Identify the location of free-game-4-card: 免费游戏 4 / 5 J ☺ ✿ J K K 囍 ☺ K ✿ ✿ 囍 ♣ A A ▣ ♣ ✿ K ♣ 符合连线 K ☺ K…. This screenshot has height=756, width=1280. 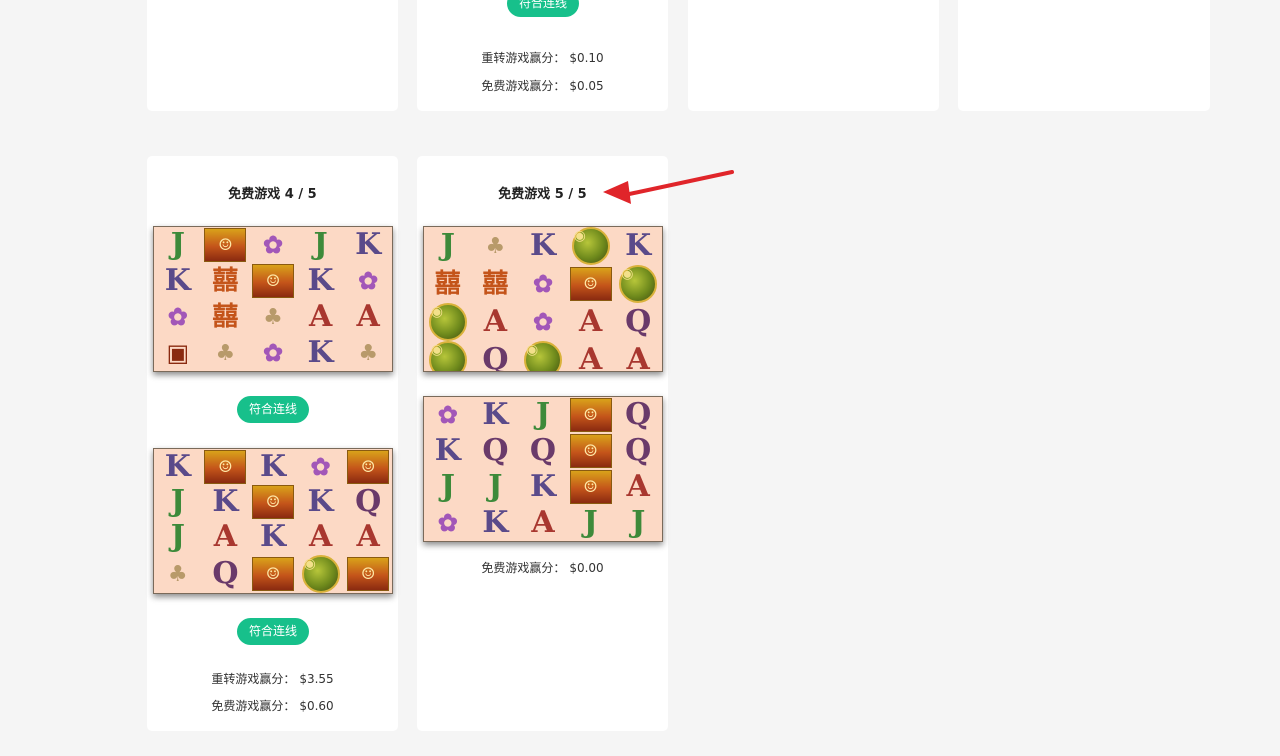
(272, 443).